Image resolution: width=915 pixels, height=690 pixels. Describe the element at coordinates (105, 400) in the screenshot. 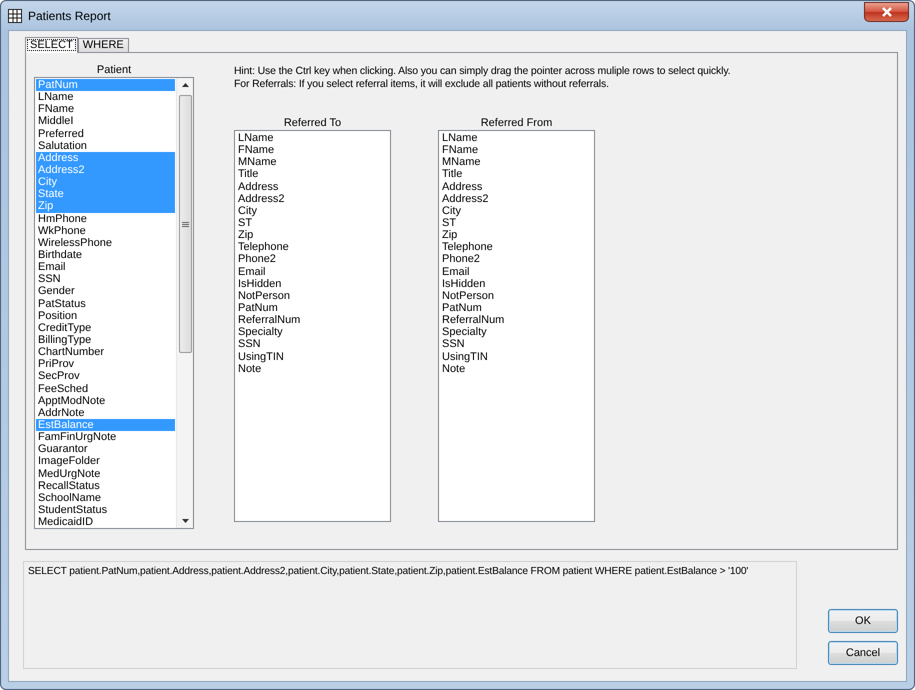

I see `list-item: ApptModNote` at that location.